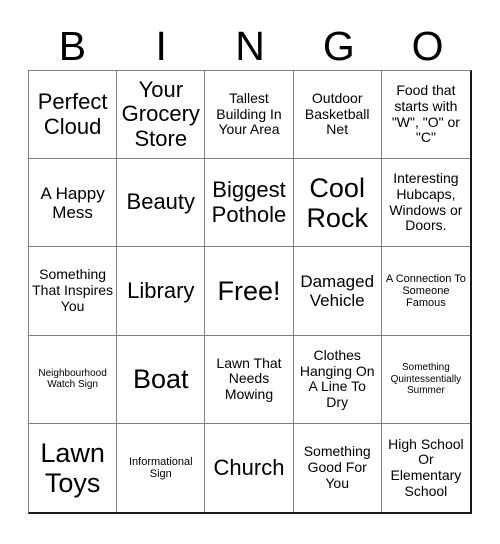 Image resolution: width=500 pixels, height=544 pixels. I want to click on bingo-header-letter-n: N, so click(250, 45).